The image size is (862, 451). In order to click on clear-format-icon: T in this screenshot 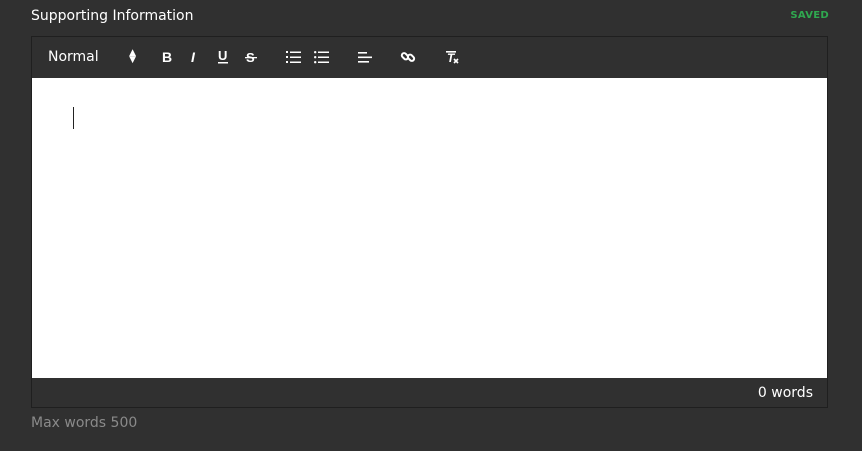, I will do `click(452, 57)`.